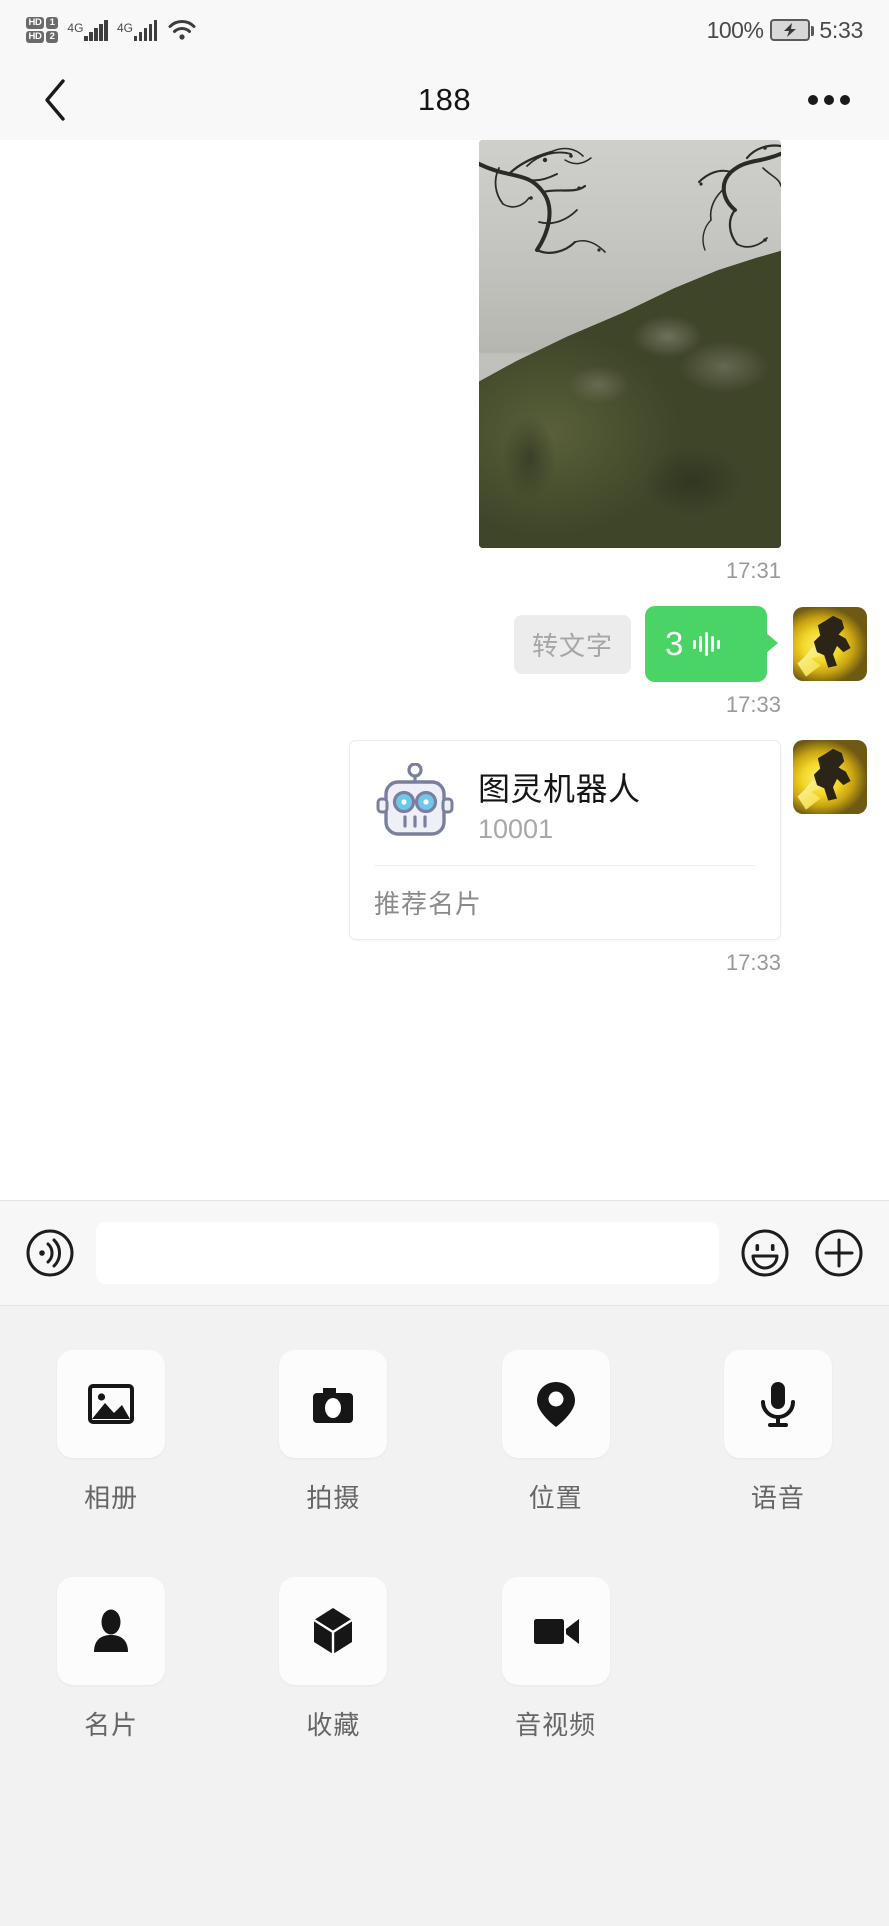 The image size is (889, 1926). I want to click on hd-indicator-1: HD 1, so click(42, 22).